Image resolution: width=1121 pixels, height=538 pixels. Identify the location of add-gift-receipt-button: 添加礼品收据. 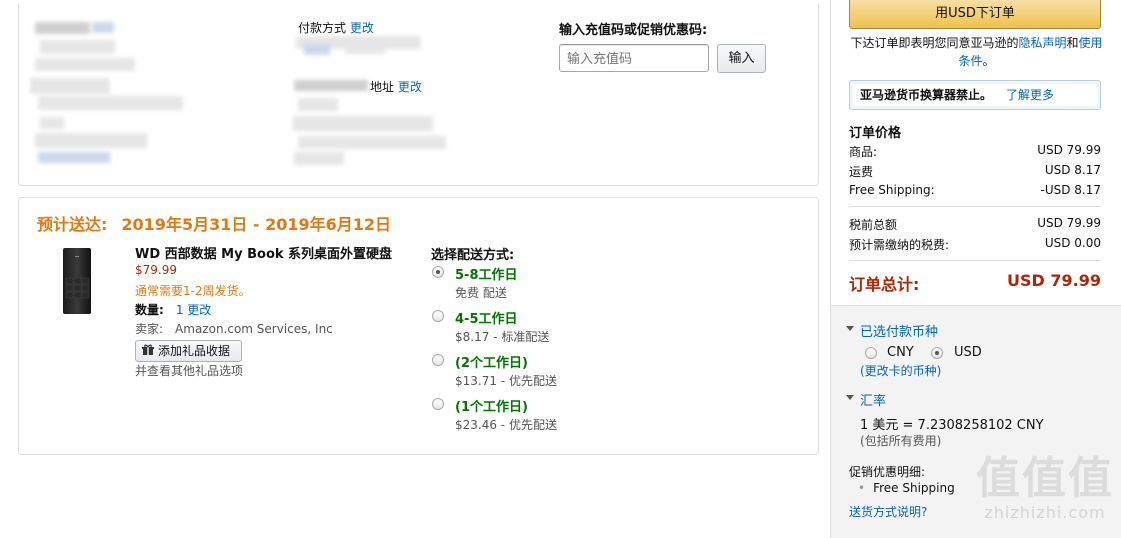
(188, 351).